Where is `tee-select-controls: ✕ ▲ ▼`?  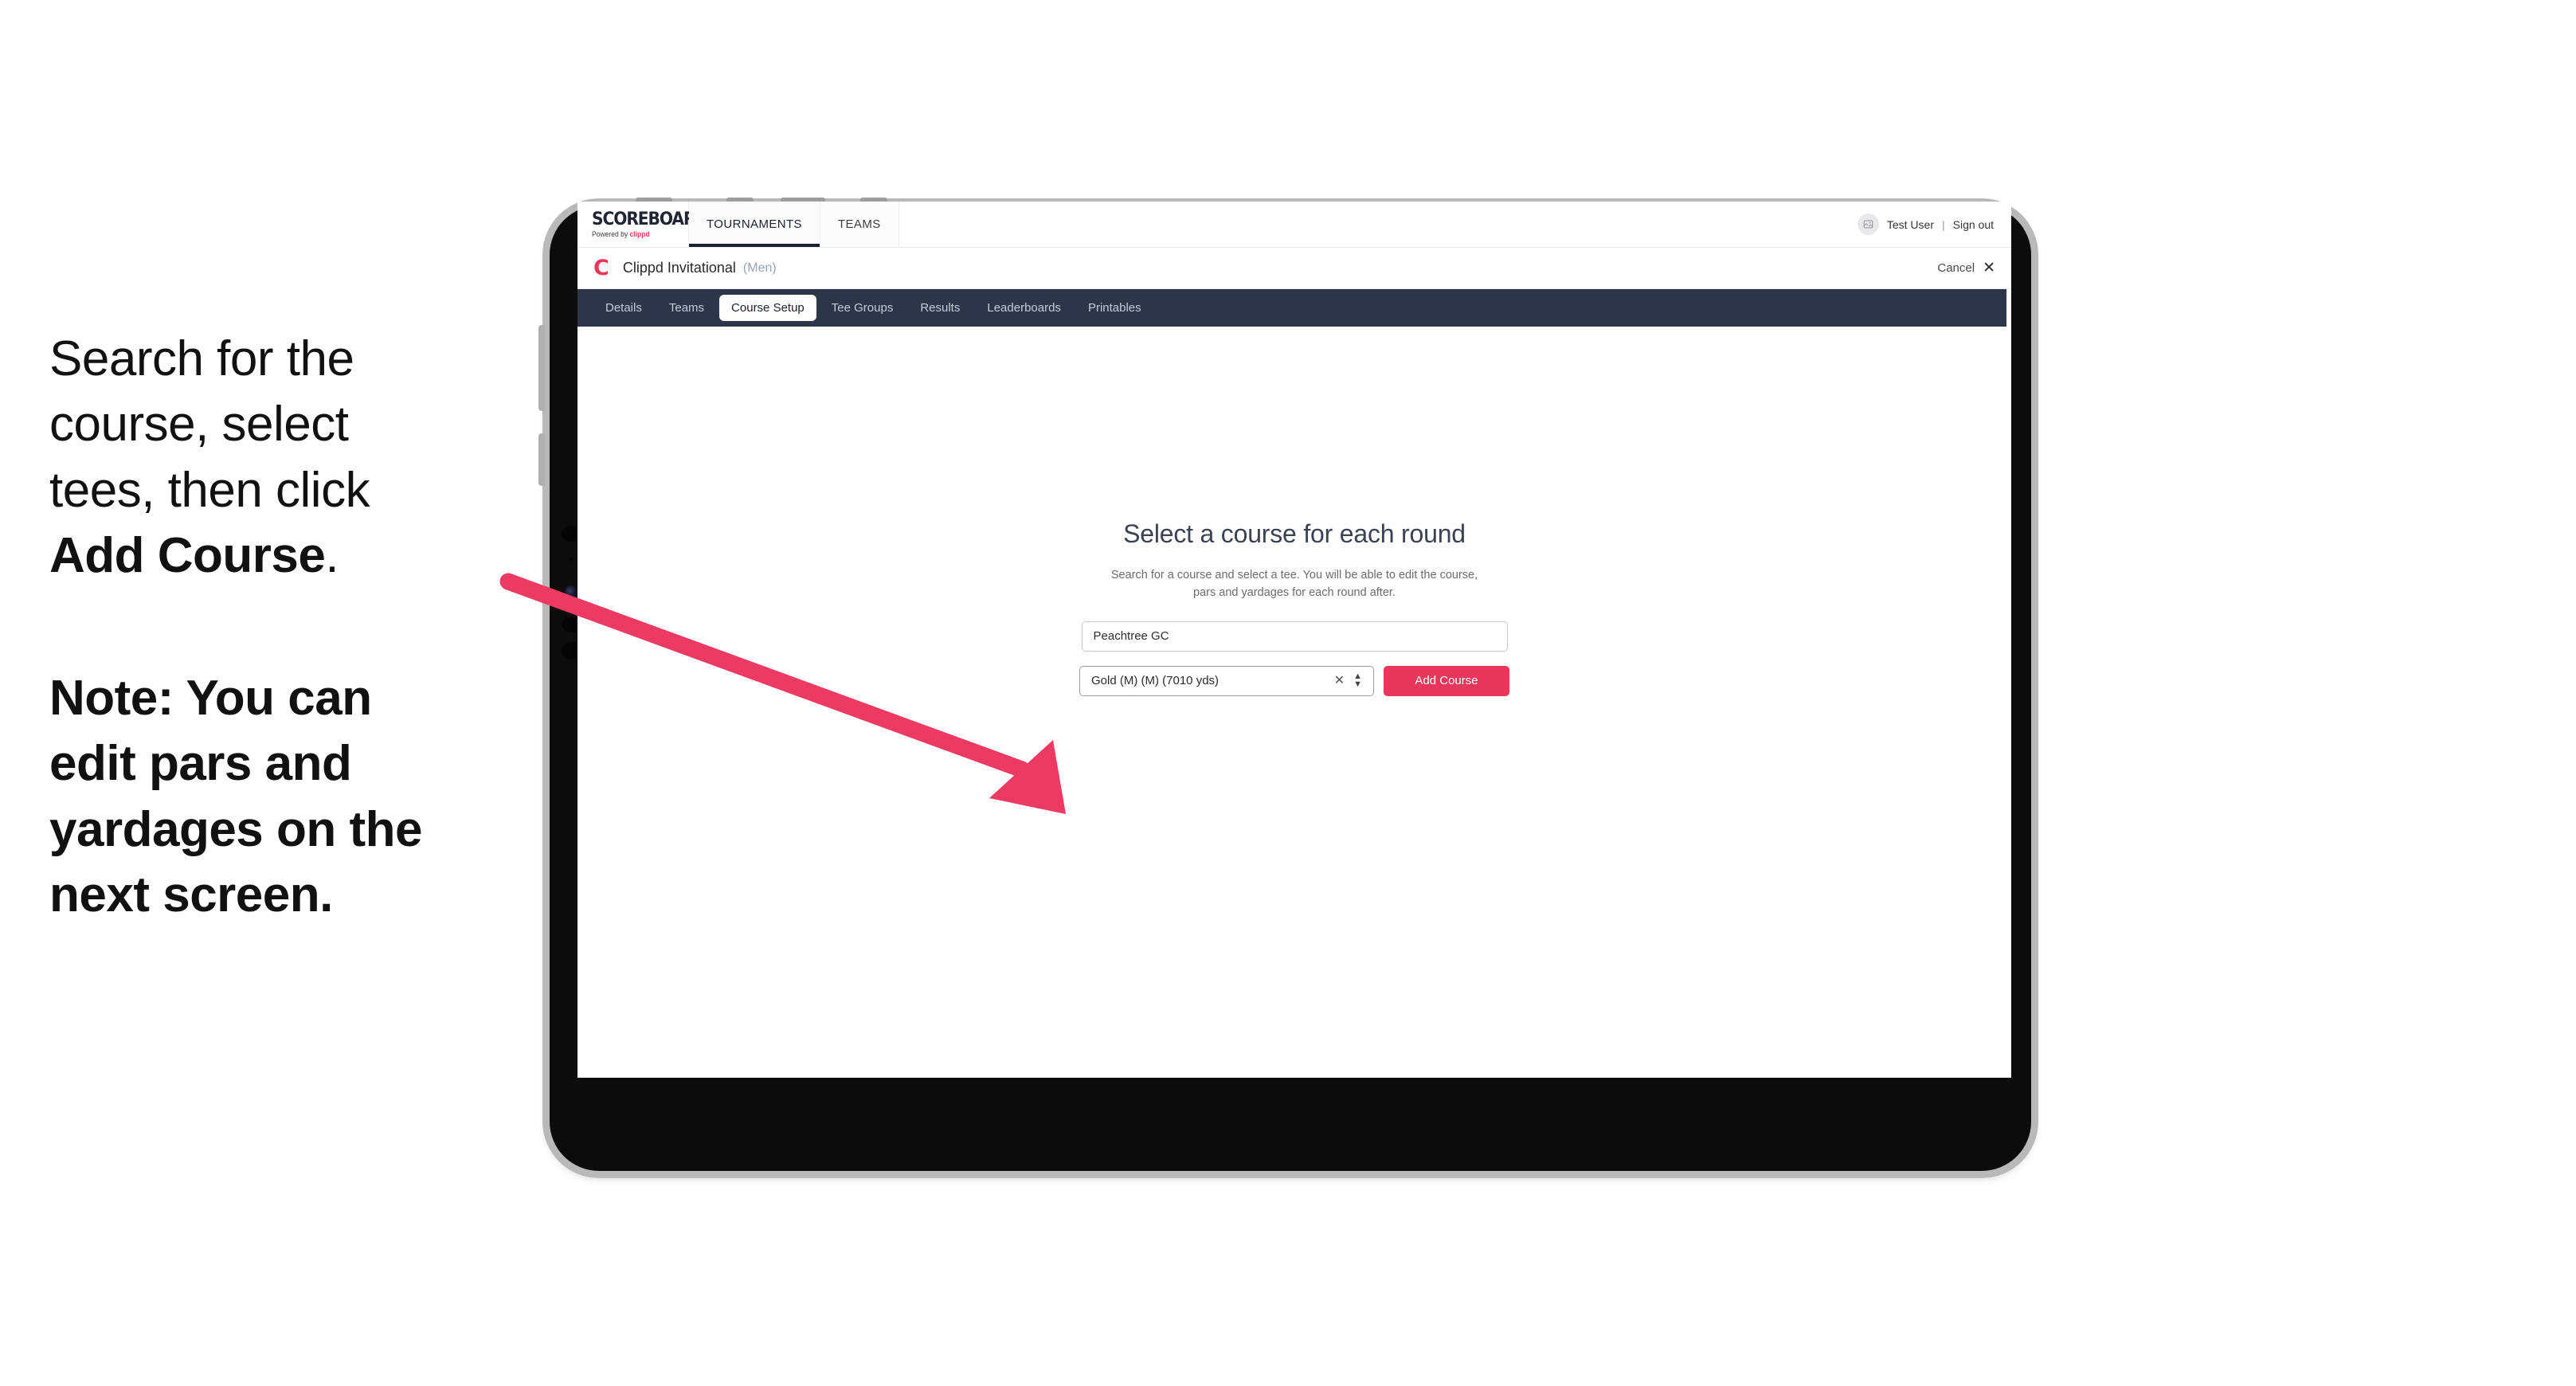
tee-select-controls: ✕ ▲ ▼ is located at coordinates (1348, 680).